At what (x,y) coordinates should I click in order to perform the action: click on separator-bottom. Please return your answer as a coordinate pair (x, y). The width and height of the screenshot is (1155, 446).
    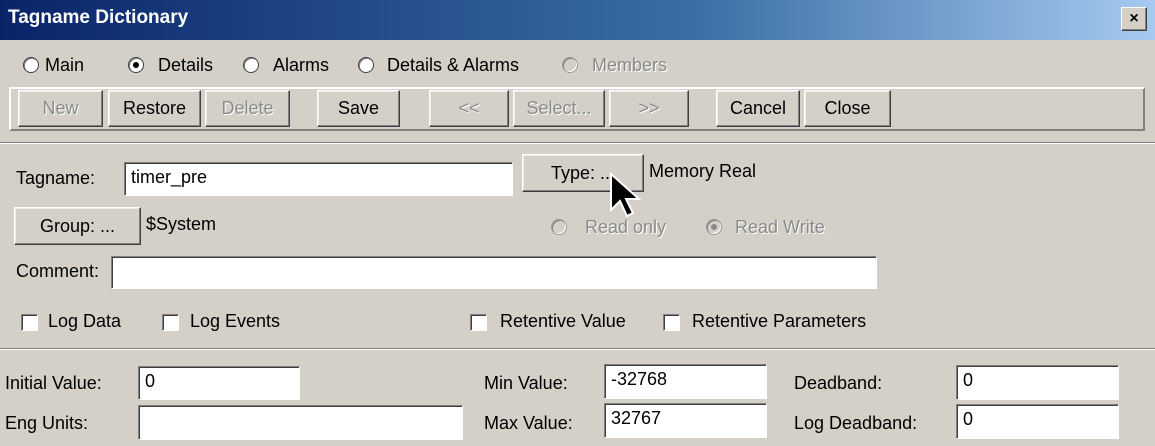
    Looking at the image, I should click on (577, 349).